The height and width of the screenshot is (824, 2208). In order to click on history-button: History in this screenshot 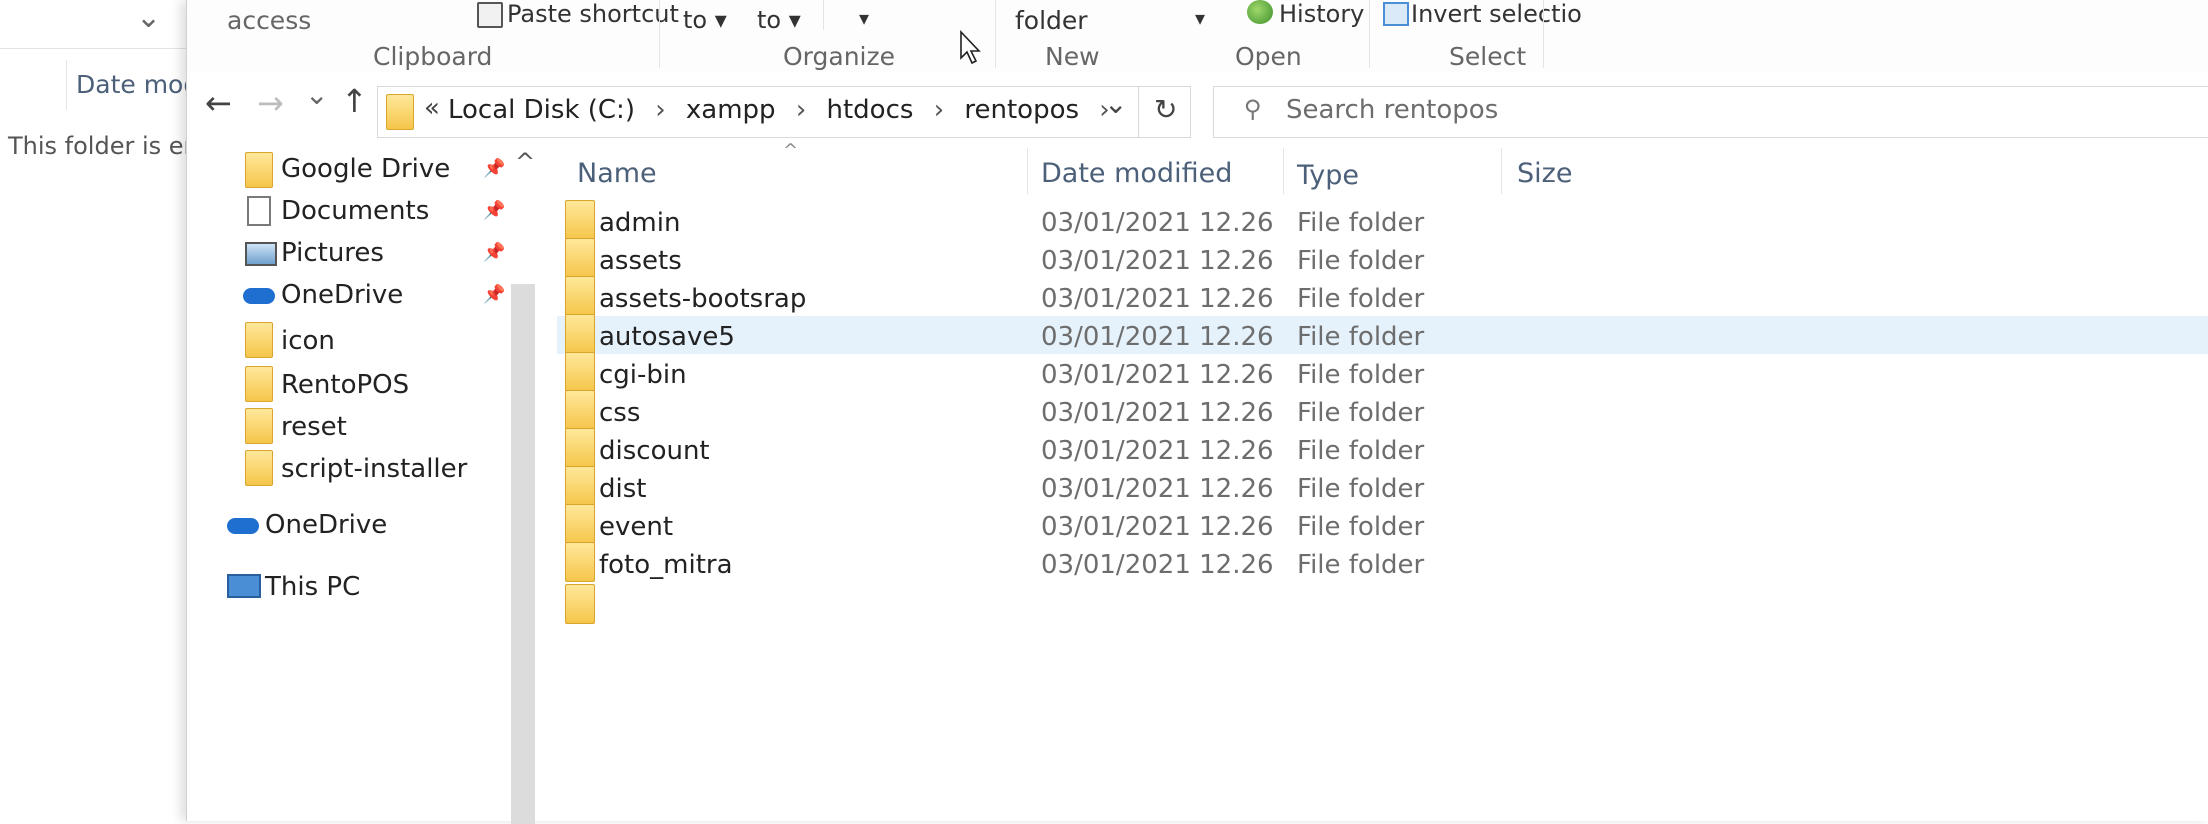, I will do `click(1321, 14)`.